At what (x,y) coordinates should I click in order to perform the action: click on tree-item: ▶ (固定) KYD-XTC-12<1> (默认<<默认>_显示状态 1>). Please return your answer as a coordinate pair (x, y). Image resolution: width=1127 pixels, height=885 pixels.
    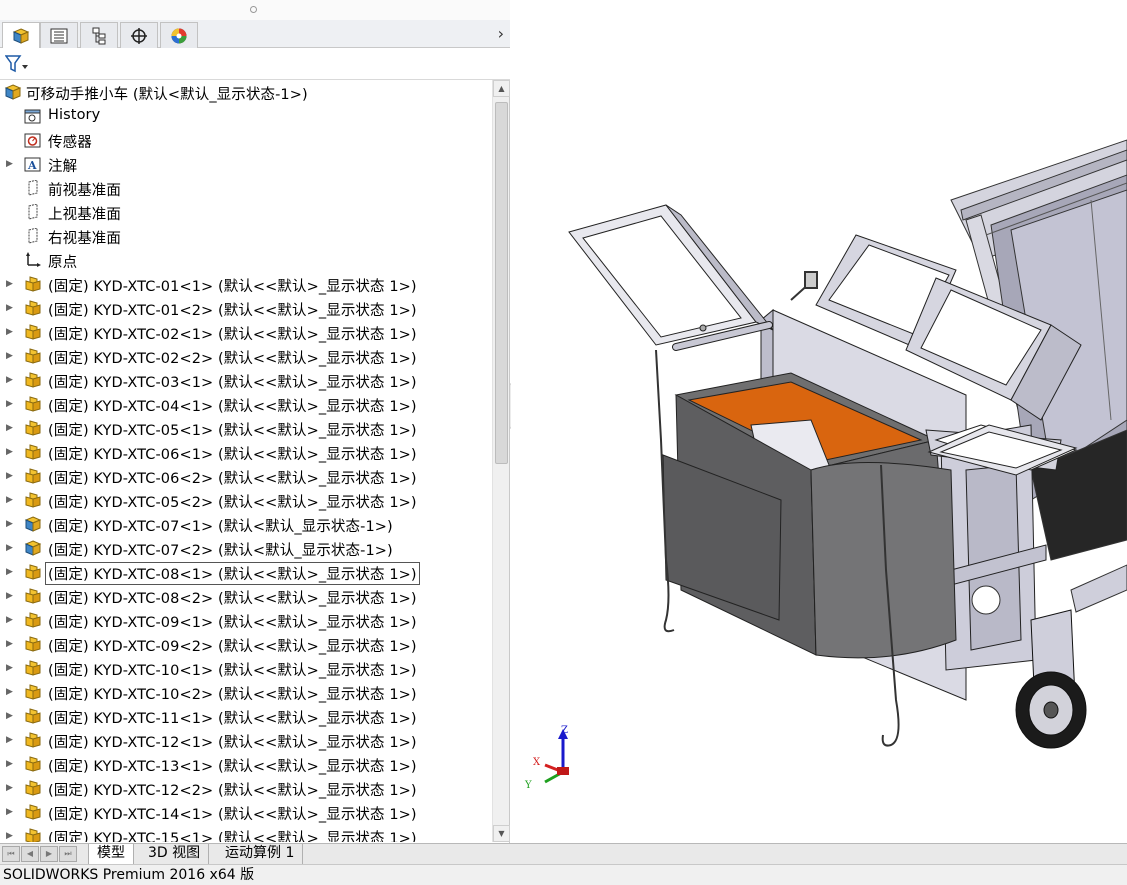
    Looking at the image, I should click on (246, 740).